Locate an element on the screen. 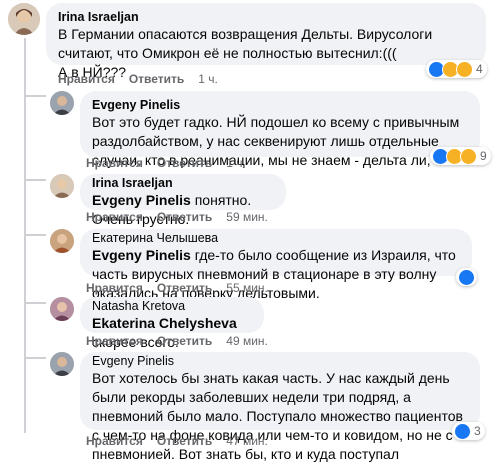  reactions-summary: 3 is located at coordinates (468, 431).